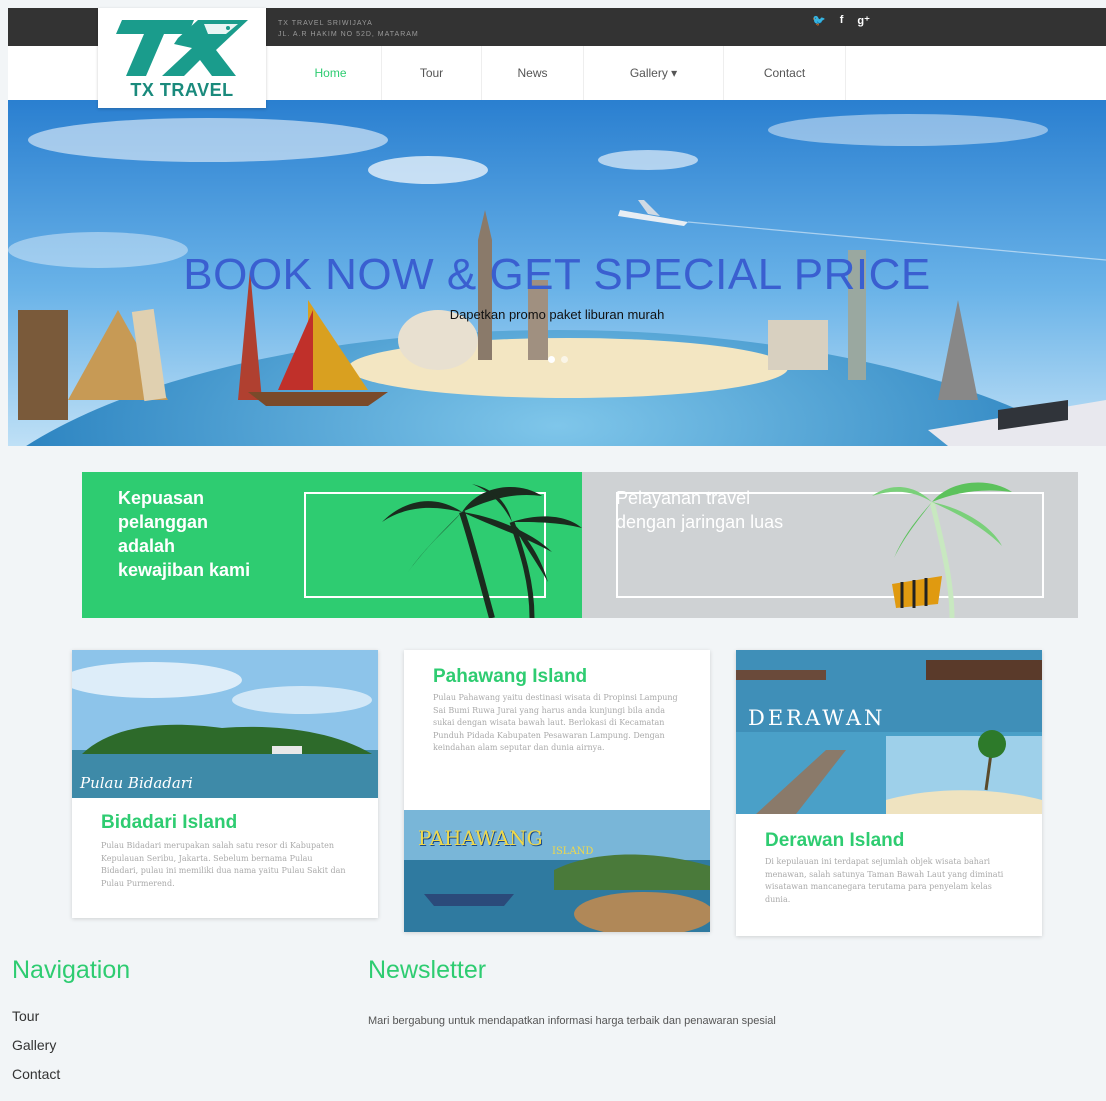 The image size is (1106, 1101). I want to click on image-caption: PAHAWANG, so click(480, 838).